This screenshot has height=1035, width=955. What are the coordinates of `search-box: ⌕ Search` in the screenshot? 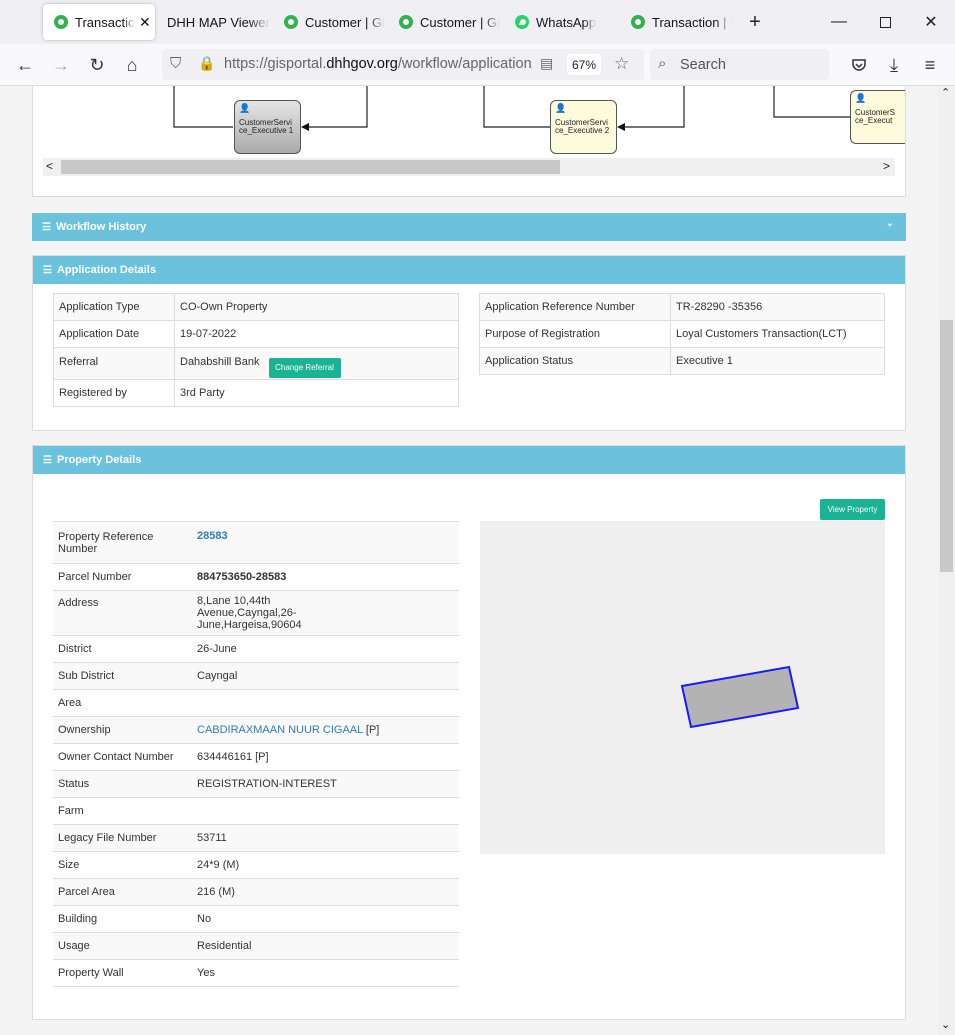 It's located at (739, 64).